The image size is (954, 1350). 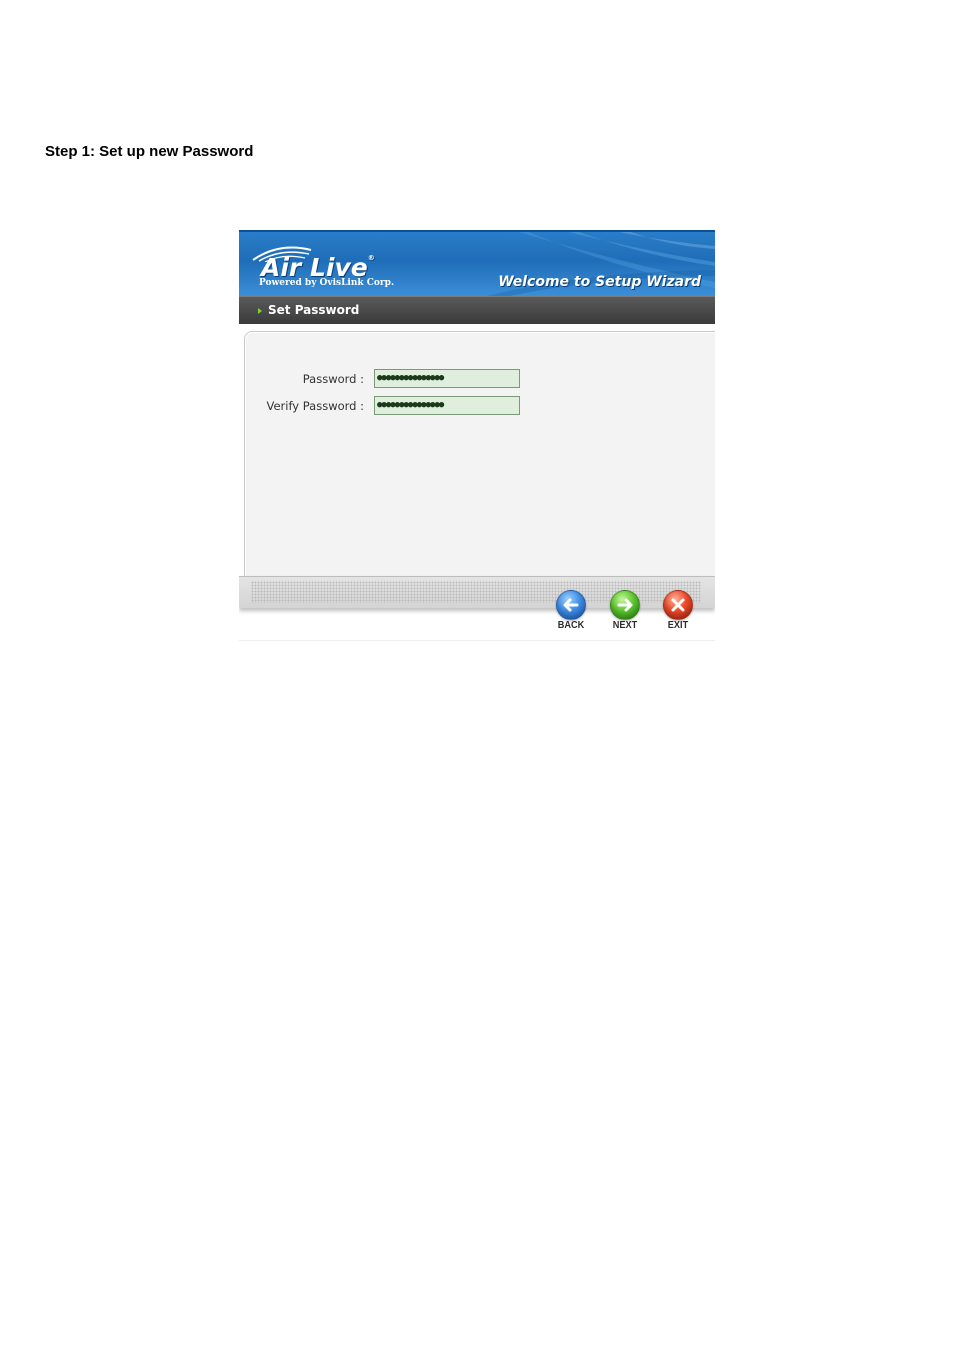 What do you see at coordinates (315, 406) in the screenshot?
I see `verify-password-label: Verify Password :` at bounding box center [315, 406].